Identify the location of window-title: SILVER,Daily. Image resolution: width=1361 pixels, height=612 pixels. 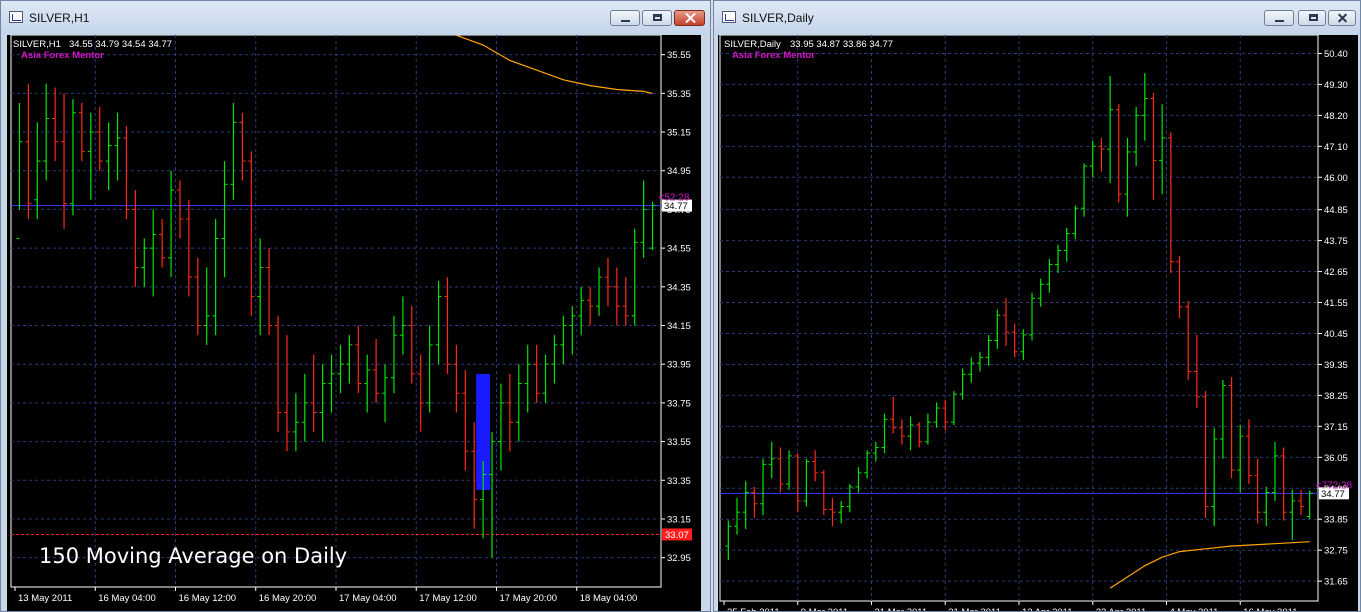
(778, 18).